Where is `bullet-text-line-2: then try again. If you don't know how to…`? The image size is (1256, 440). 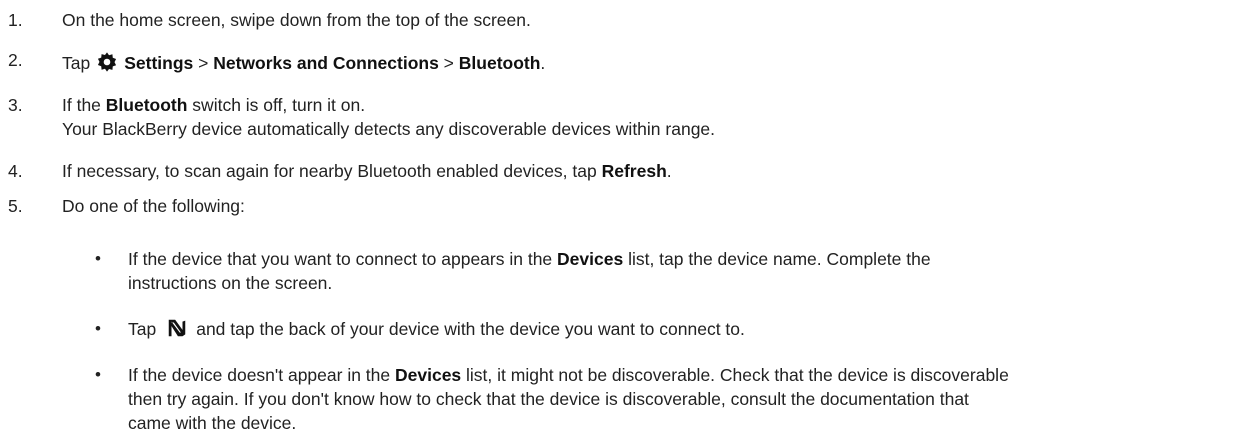 bullet-text-line-2: then try again. If you don't know how to… is located at coordinates (548, 399).